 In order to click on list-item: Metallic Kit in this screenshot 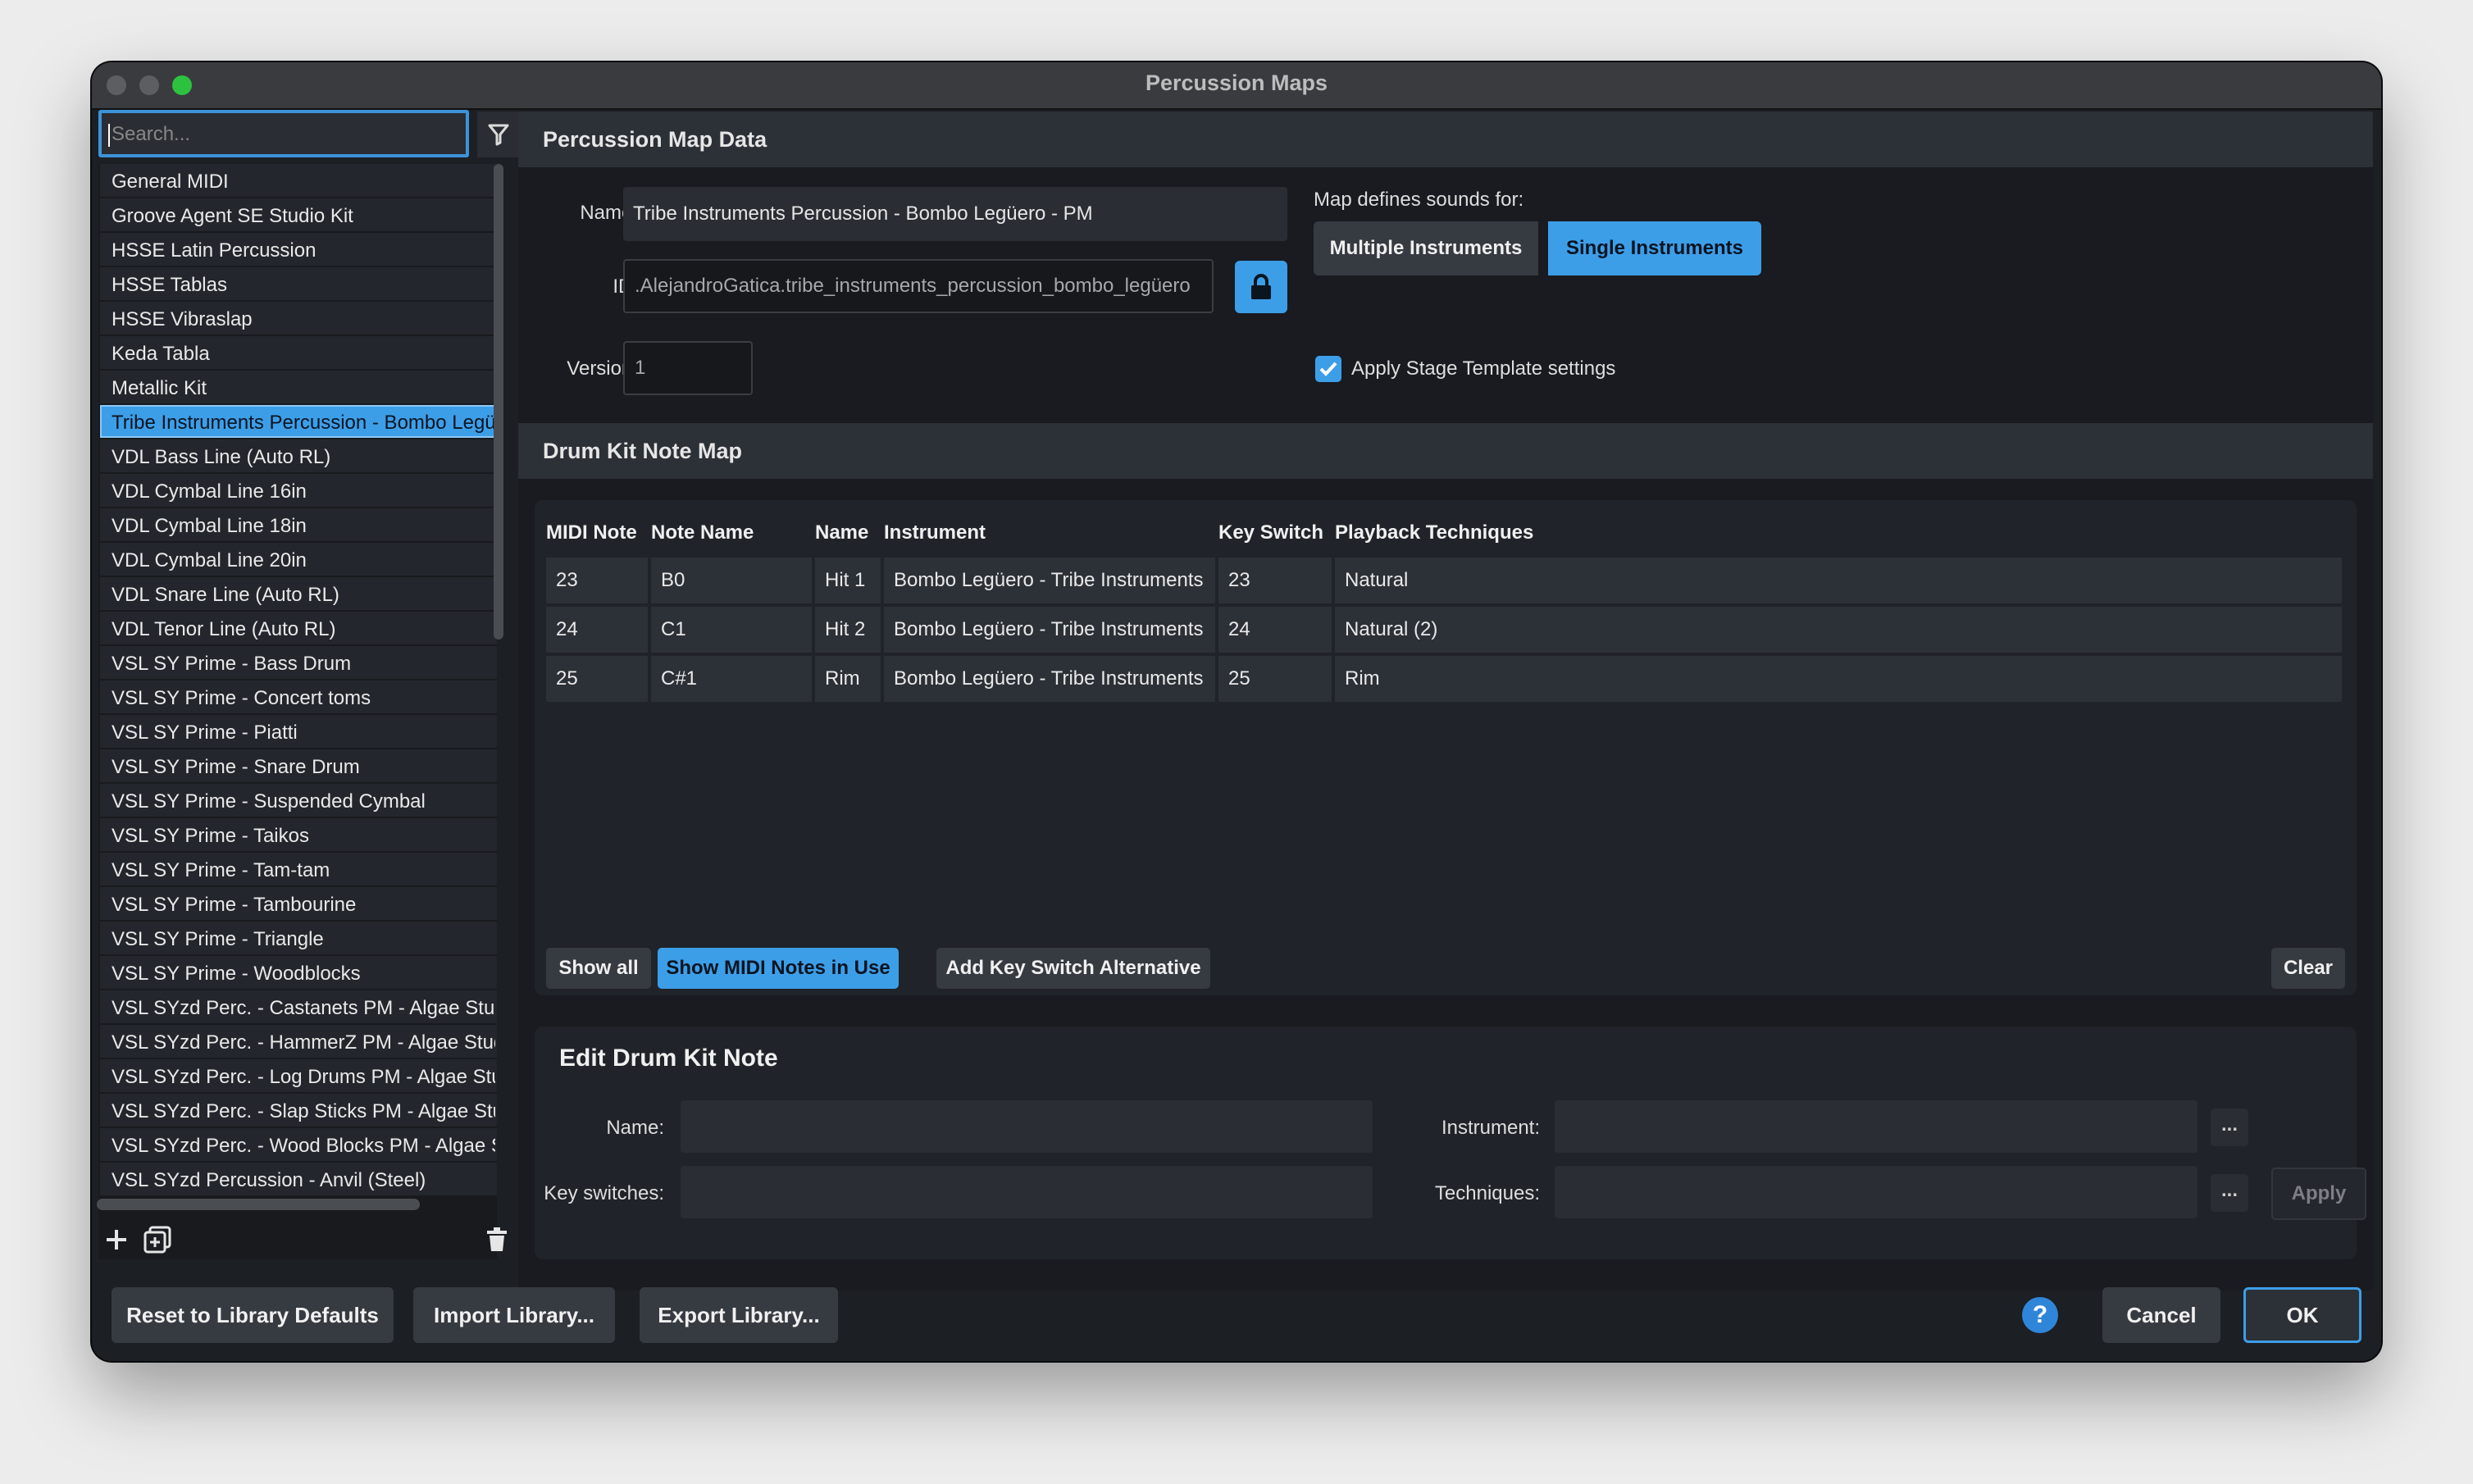, I will do `click(299, 387)`.